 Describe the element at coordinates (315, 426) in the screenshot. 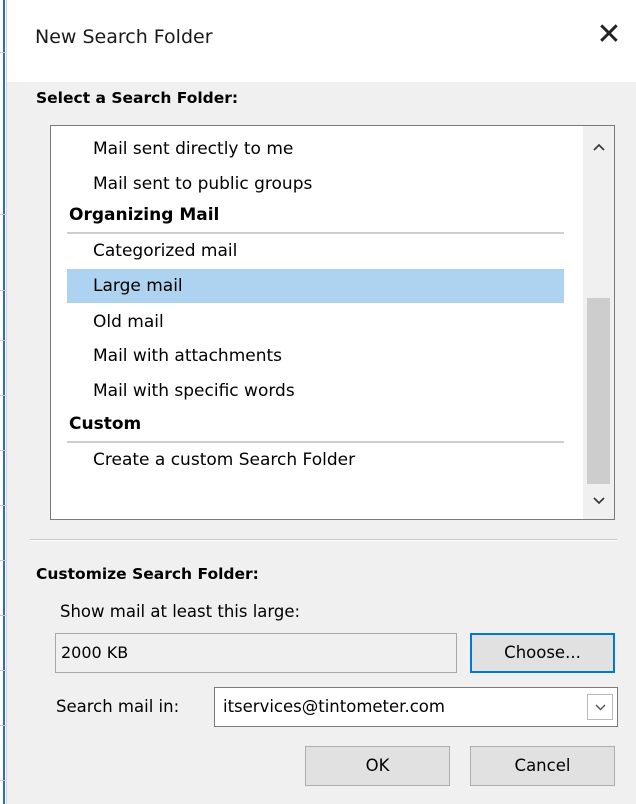

I see `list-group-header: Custom` at that location.